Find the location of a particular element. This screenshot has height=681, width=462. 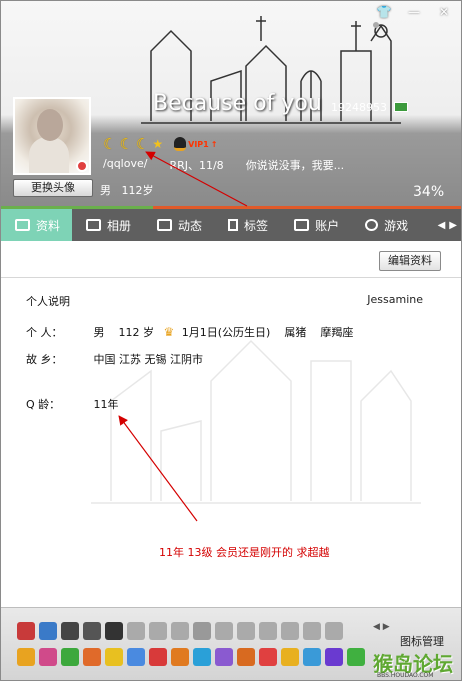

tab-profile: 资料 is located at coordinates (37, 225).